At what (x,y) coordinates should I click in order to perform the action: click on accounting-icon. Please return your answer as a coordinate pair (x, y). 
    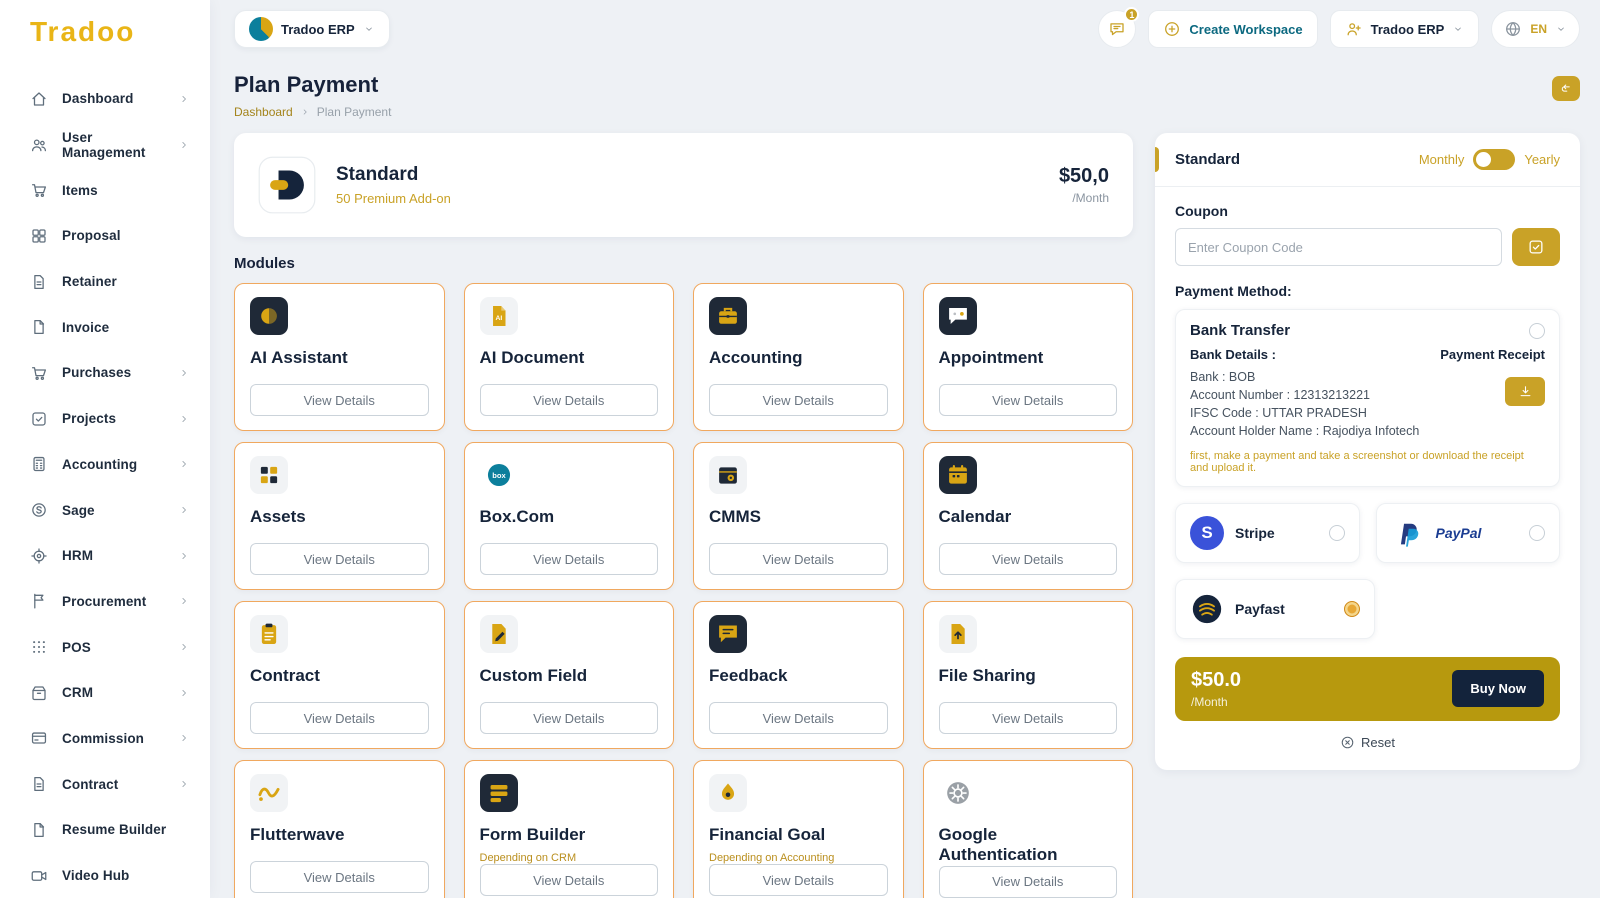
    Looking at the image, I should click on (728, 316).